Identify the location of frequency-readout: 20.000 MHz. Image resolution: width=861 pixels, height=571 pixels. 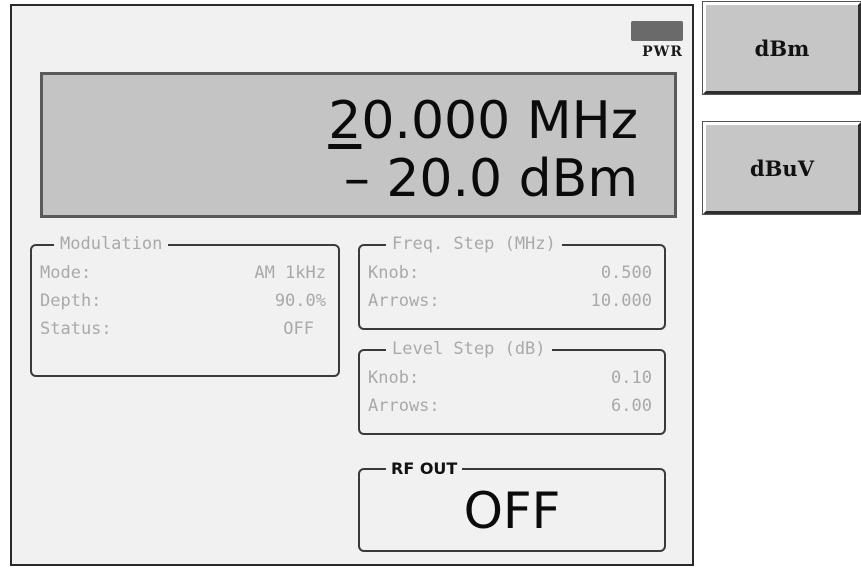
(483, 121).